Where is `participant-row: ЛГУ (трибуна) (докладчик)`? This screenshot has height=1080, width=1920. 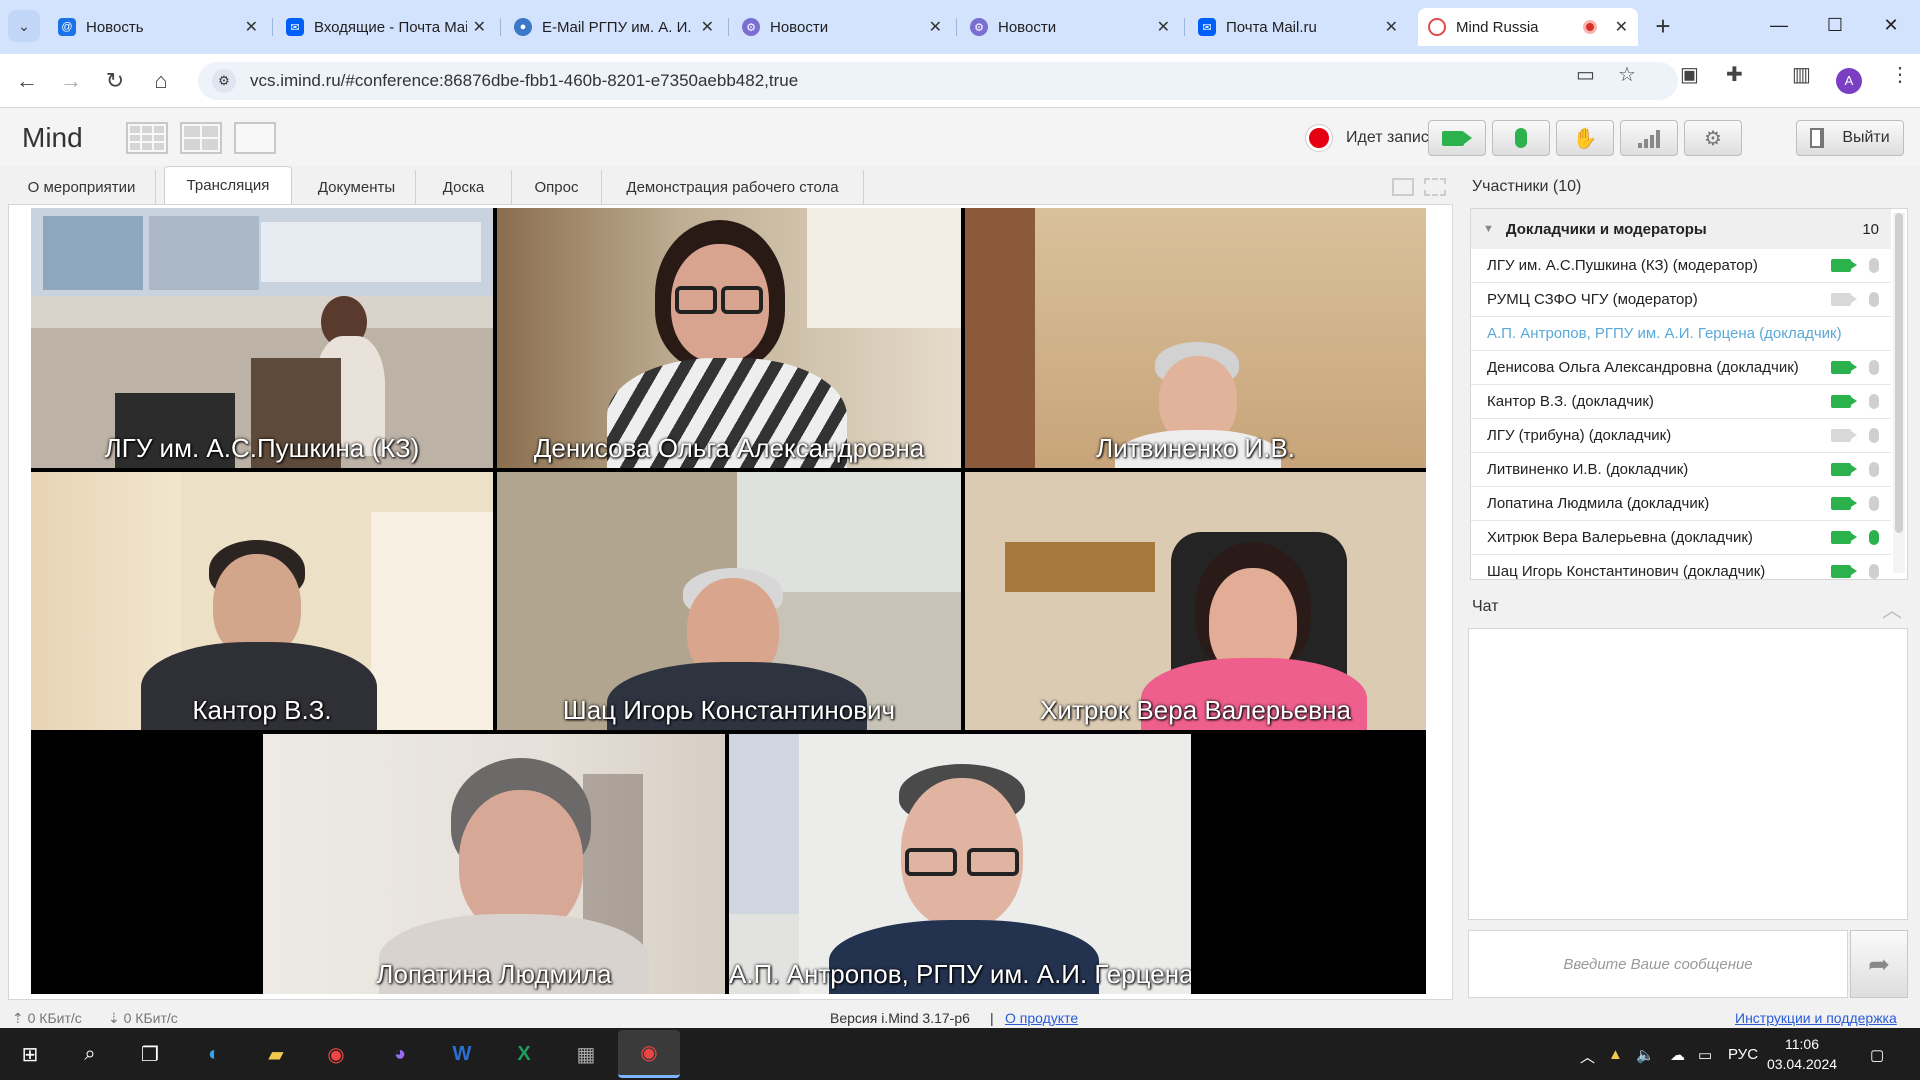
participant-row: ЛГУ (трибуна) (докладчик) is located at coordinates (1681, 436).